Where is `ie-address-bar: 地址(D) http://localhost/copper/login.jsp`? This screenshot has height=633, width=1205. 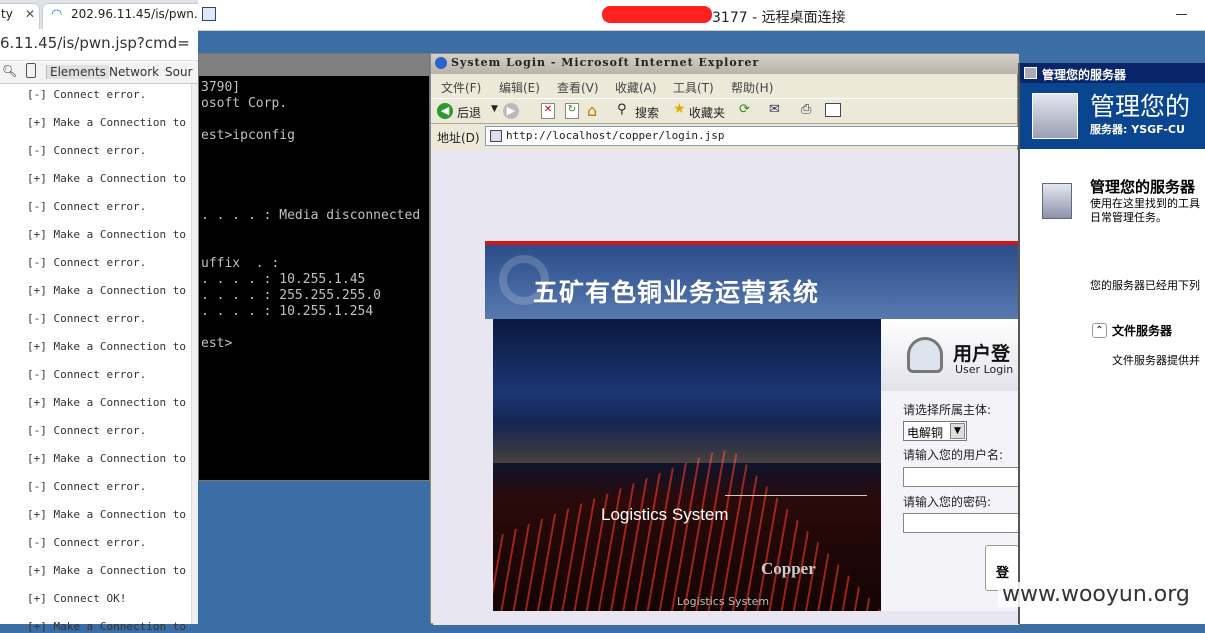
ie-address-bar: 地址(D) http://localhost/copper/login.jsp is located at coordinates (725, 137).